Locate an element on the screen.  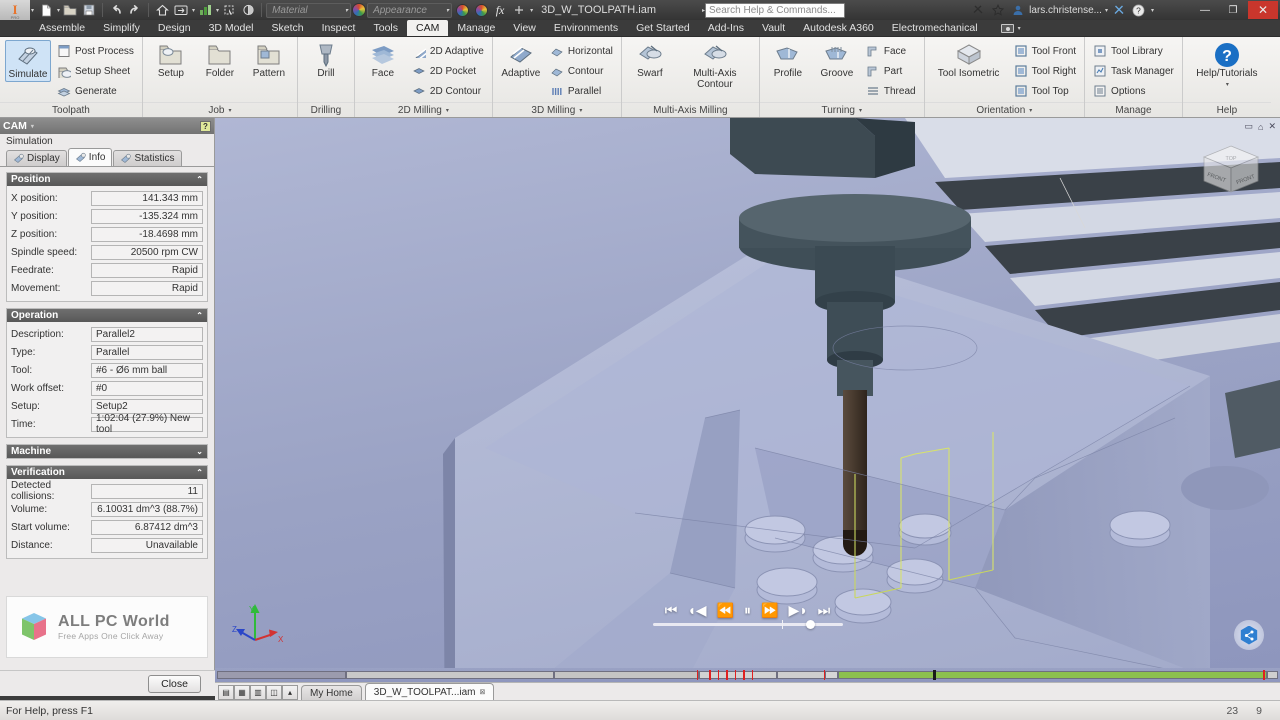
step-back-button: ◖◀ is located at coordinates (696, 610).